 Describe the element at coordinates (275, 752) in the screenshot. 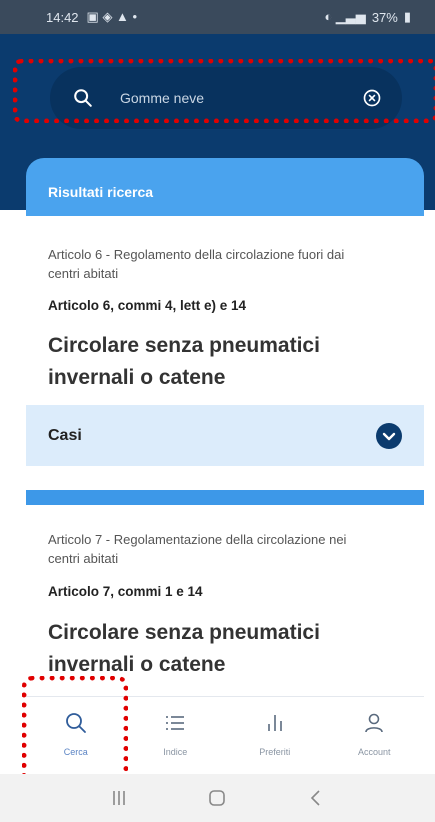

I see `nav-label-preferiti: Preferiti` at that location.